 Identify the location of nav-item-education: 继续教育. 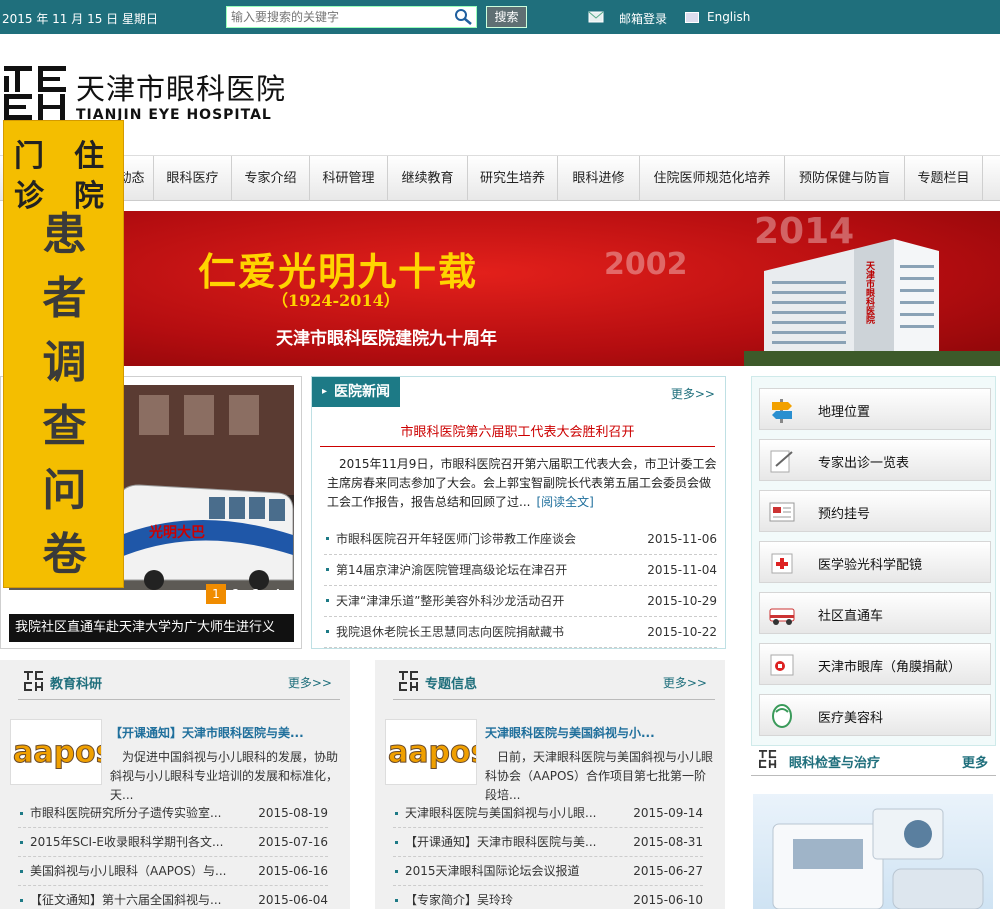
(428, 178).